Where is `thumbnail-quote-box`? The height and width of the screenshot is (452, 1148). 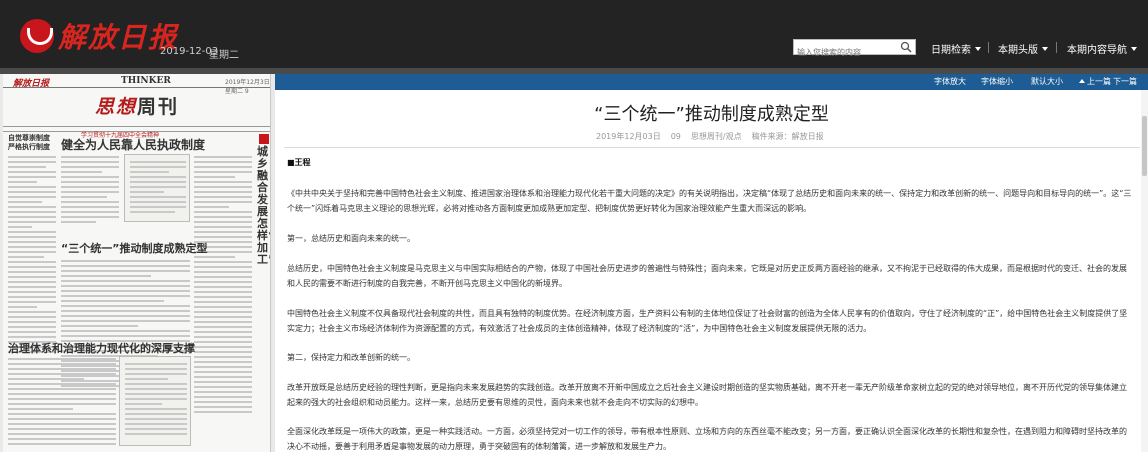 thumbnail-quote-box is located at coordinates (157, 188).